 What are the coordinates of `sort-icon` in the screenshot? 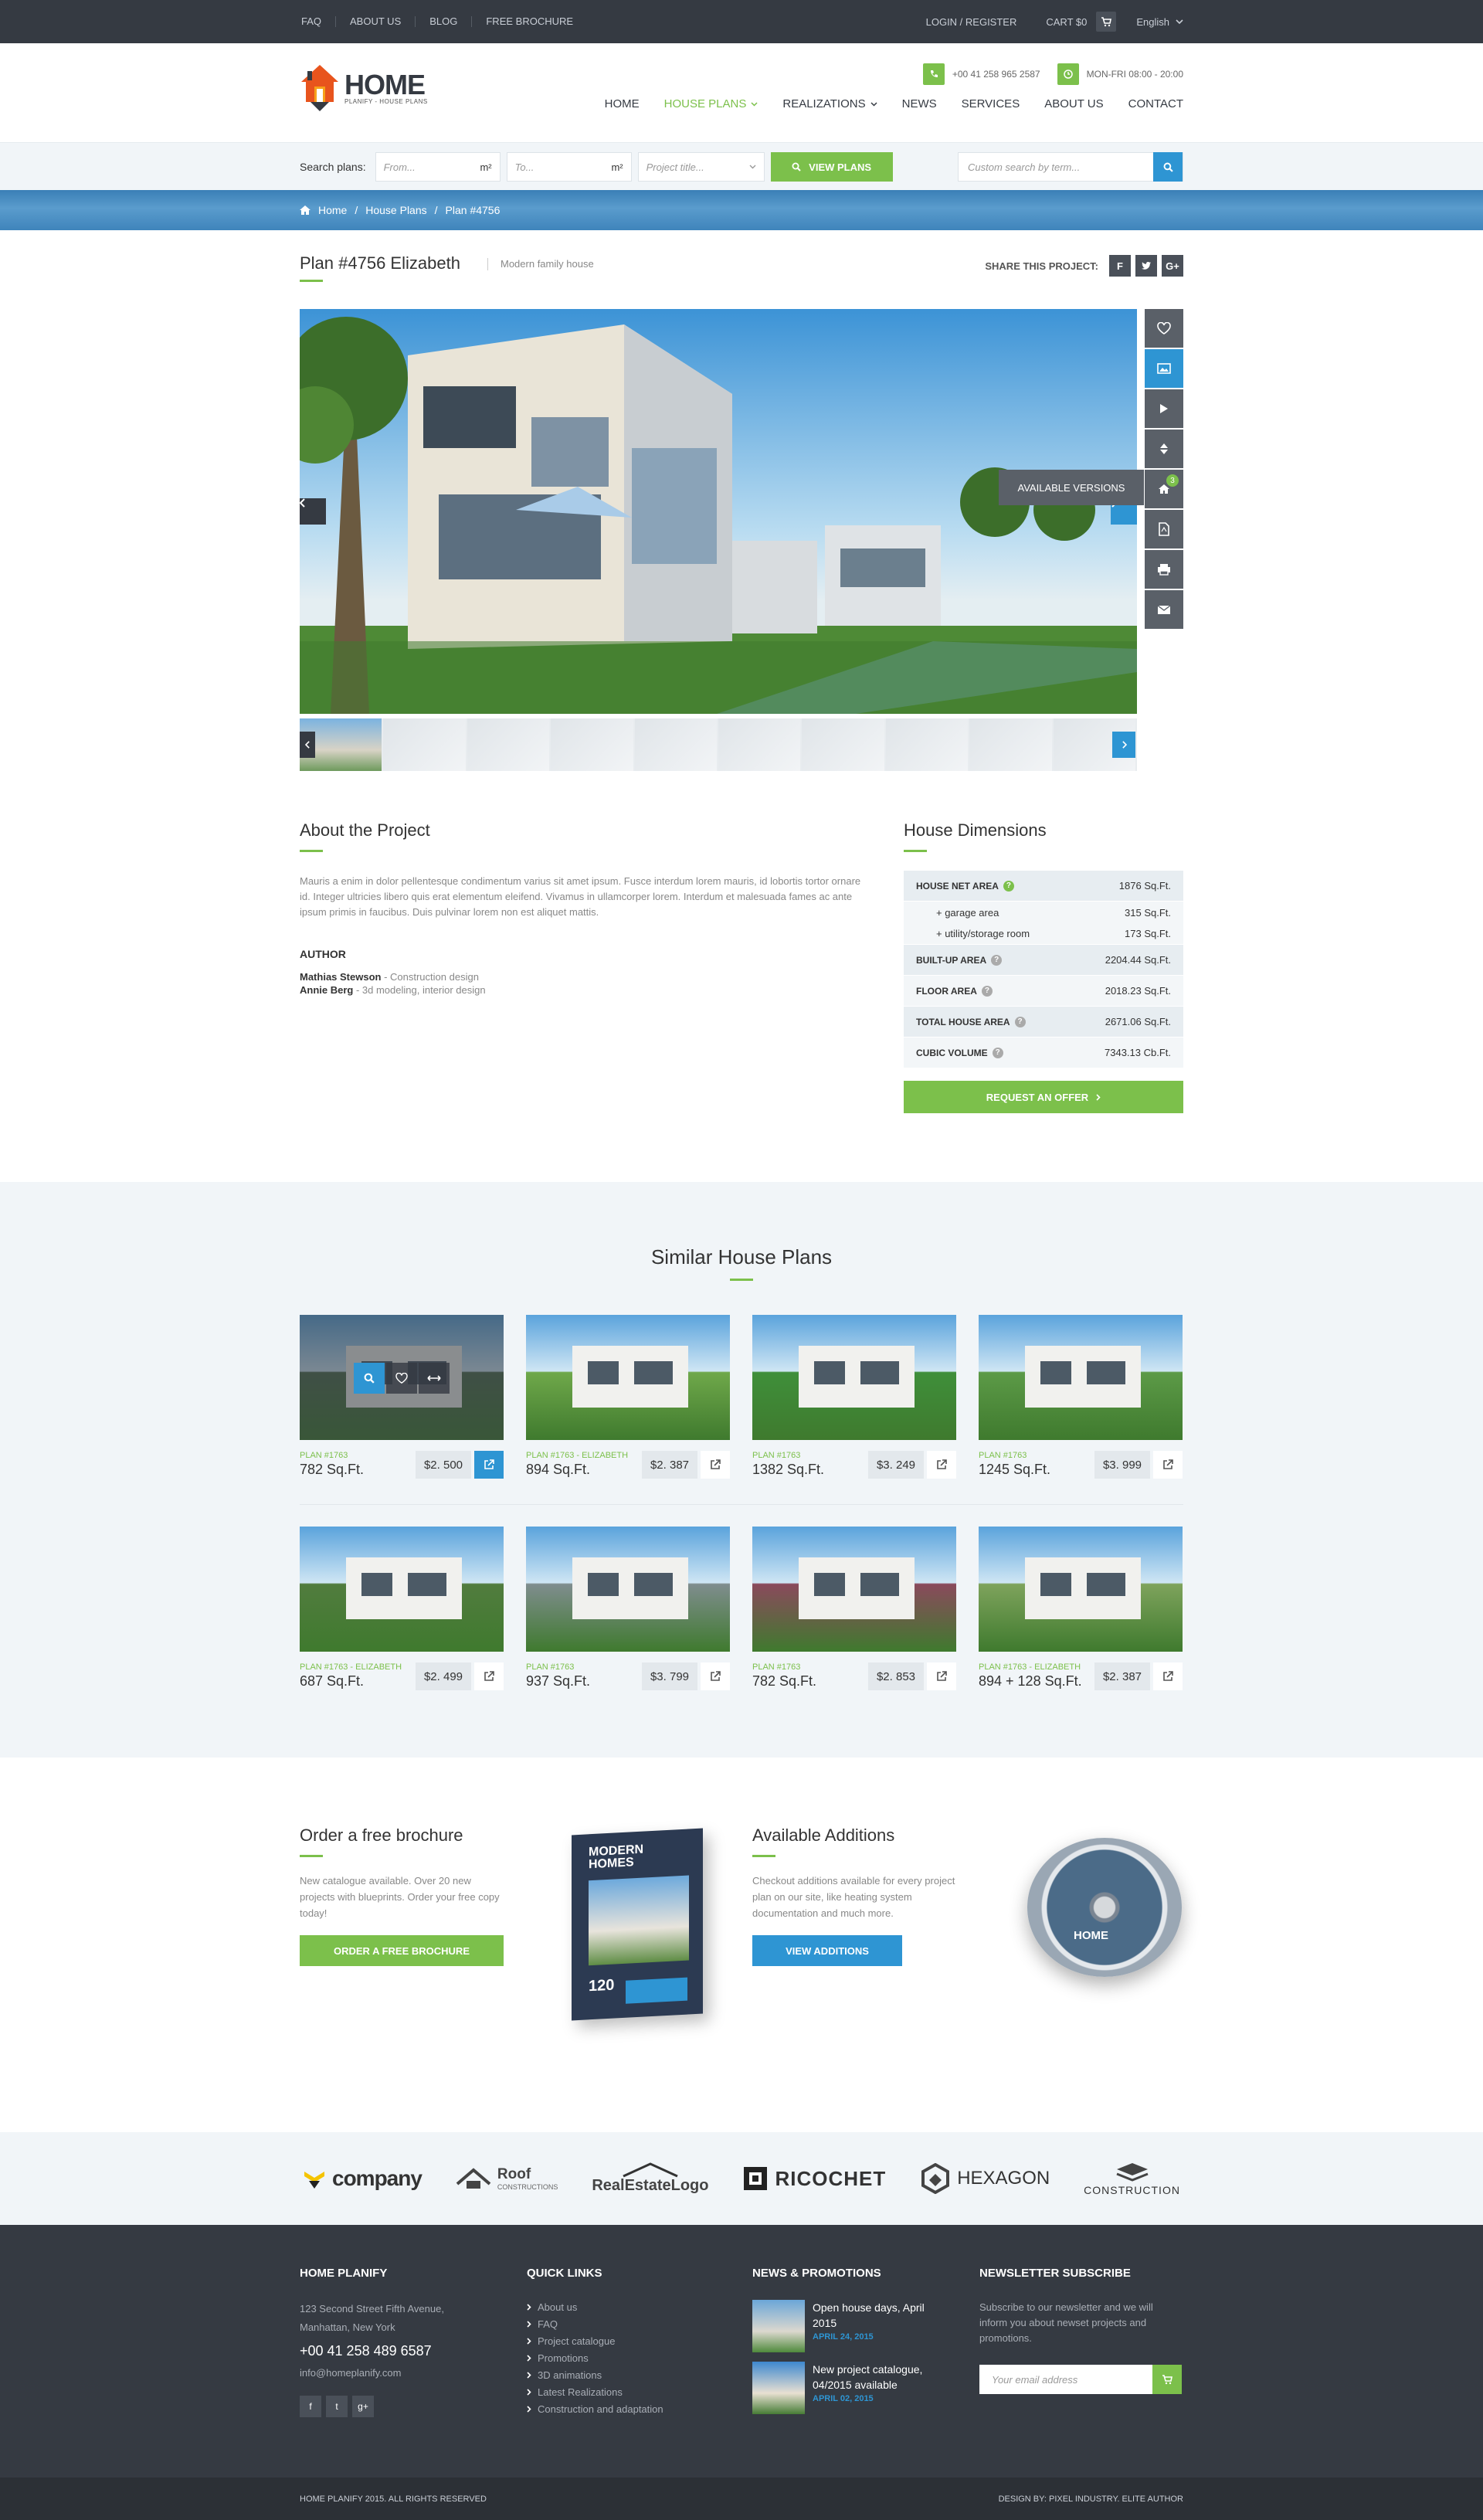 It's located at (1164, 449).